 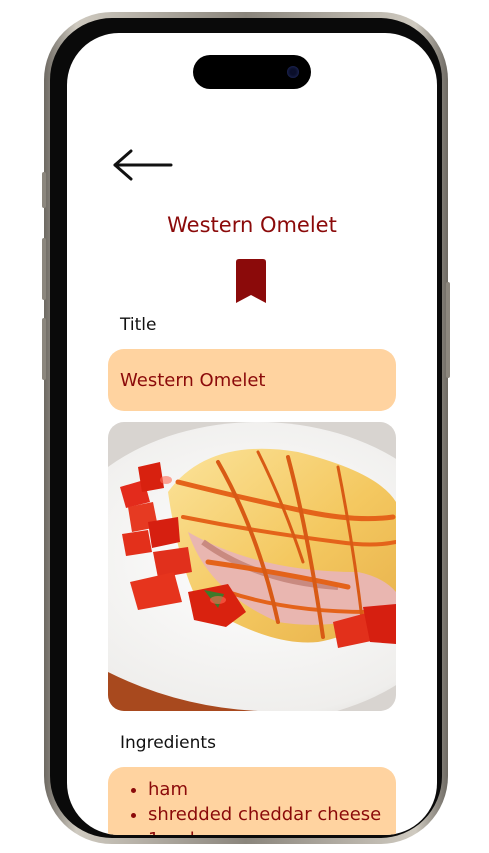 I want to click on list-item: ham, so click(x=272, y=789).